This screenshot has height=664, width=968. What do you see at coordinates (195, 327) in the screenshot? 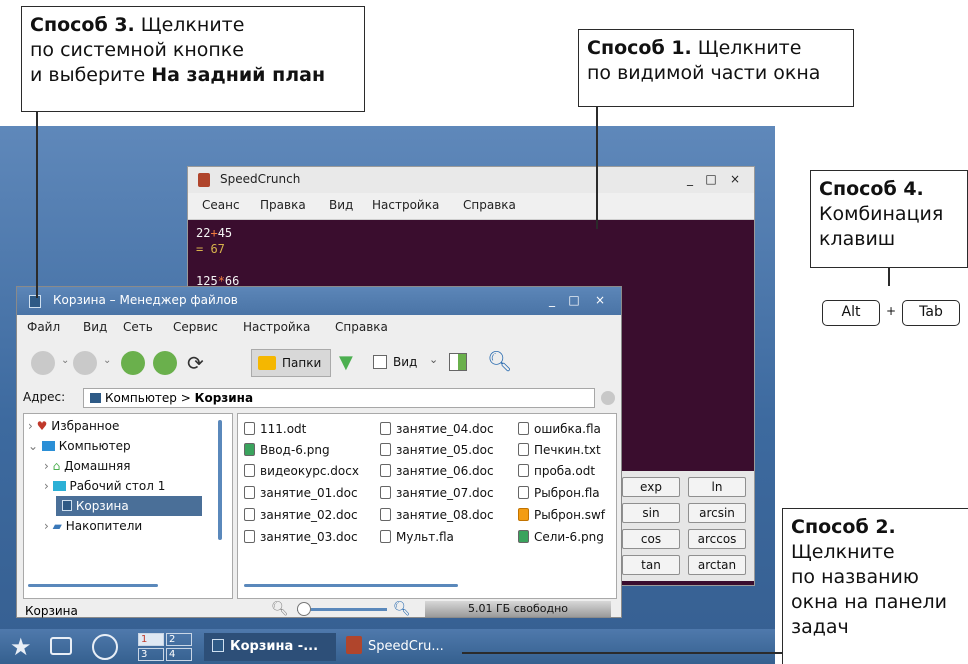
I see `menu-tools: Сервис` at bounding box center [195, 327].